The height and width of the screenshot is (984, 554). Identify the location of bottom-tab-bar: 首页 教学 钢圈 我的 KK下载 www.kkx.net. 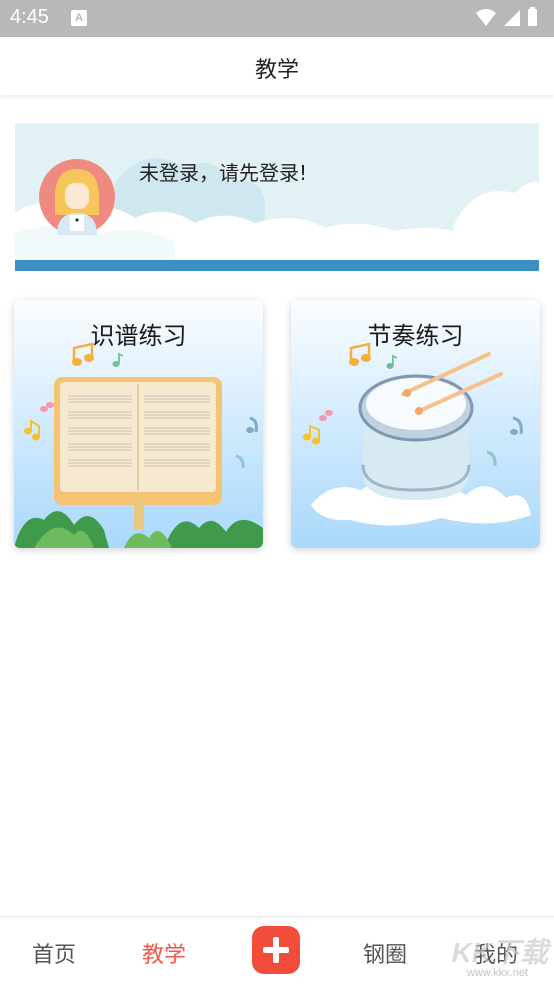
(277, 950).